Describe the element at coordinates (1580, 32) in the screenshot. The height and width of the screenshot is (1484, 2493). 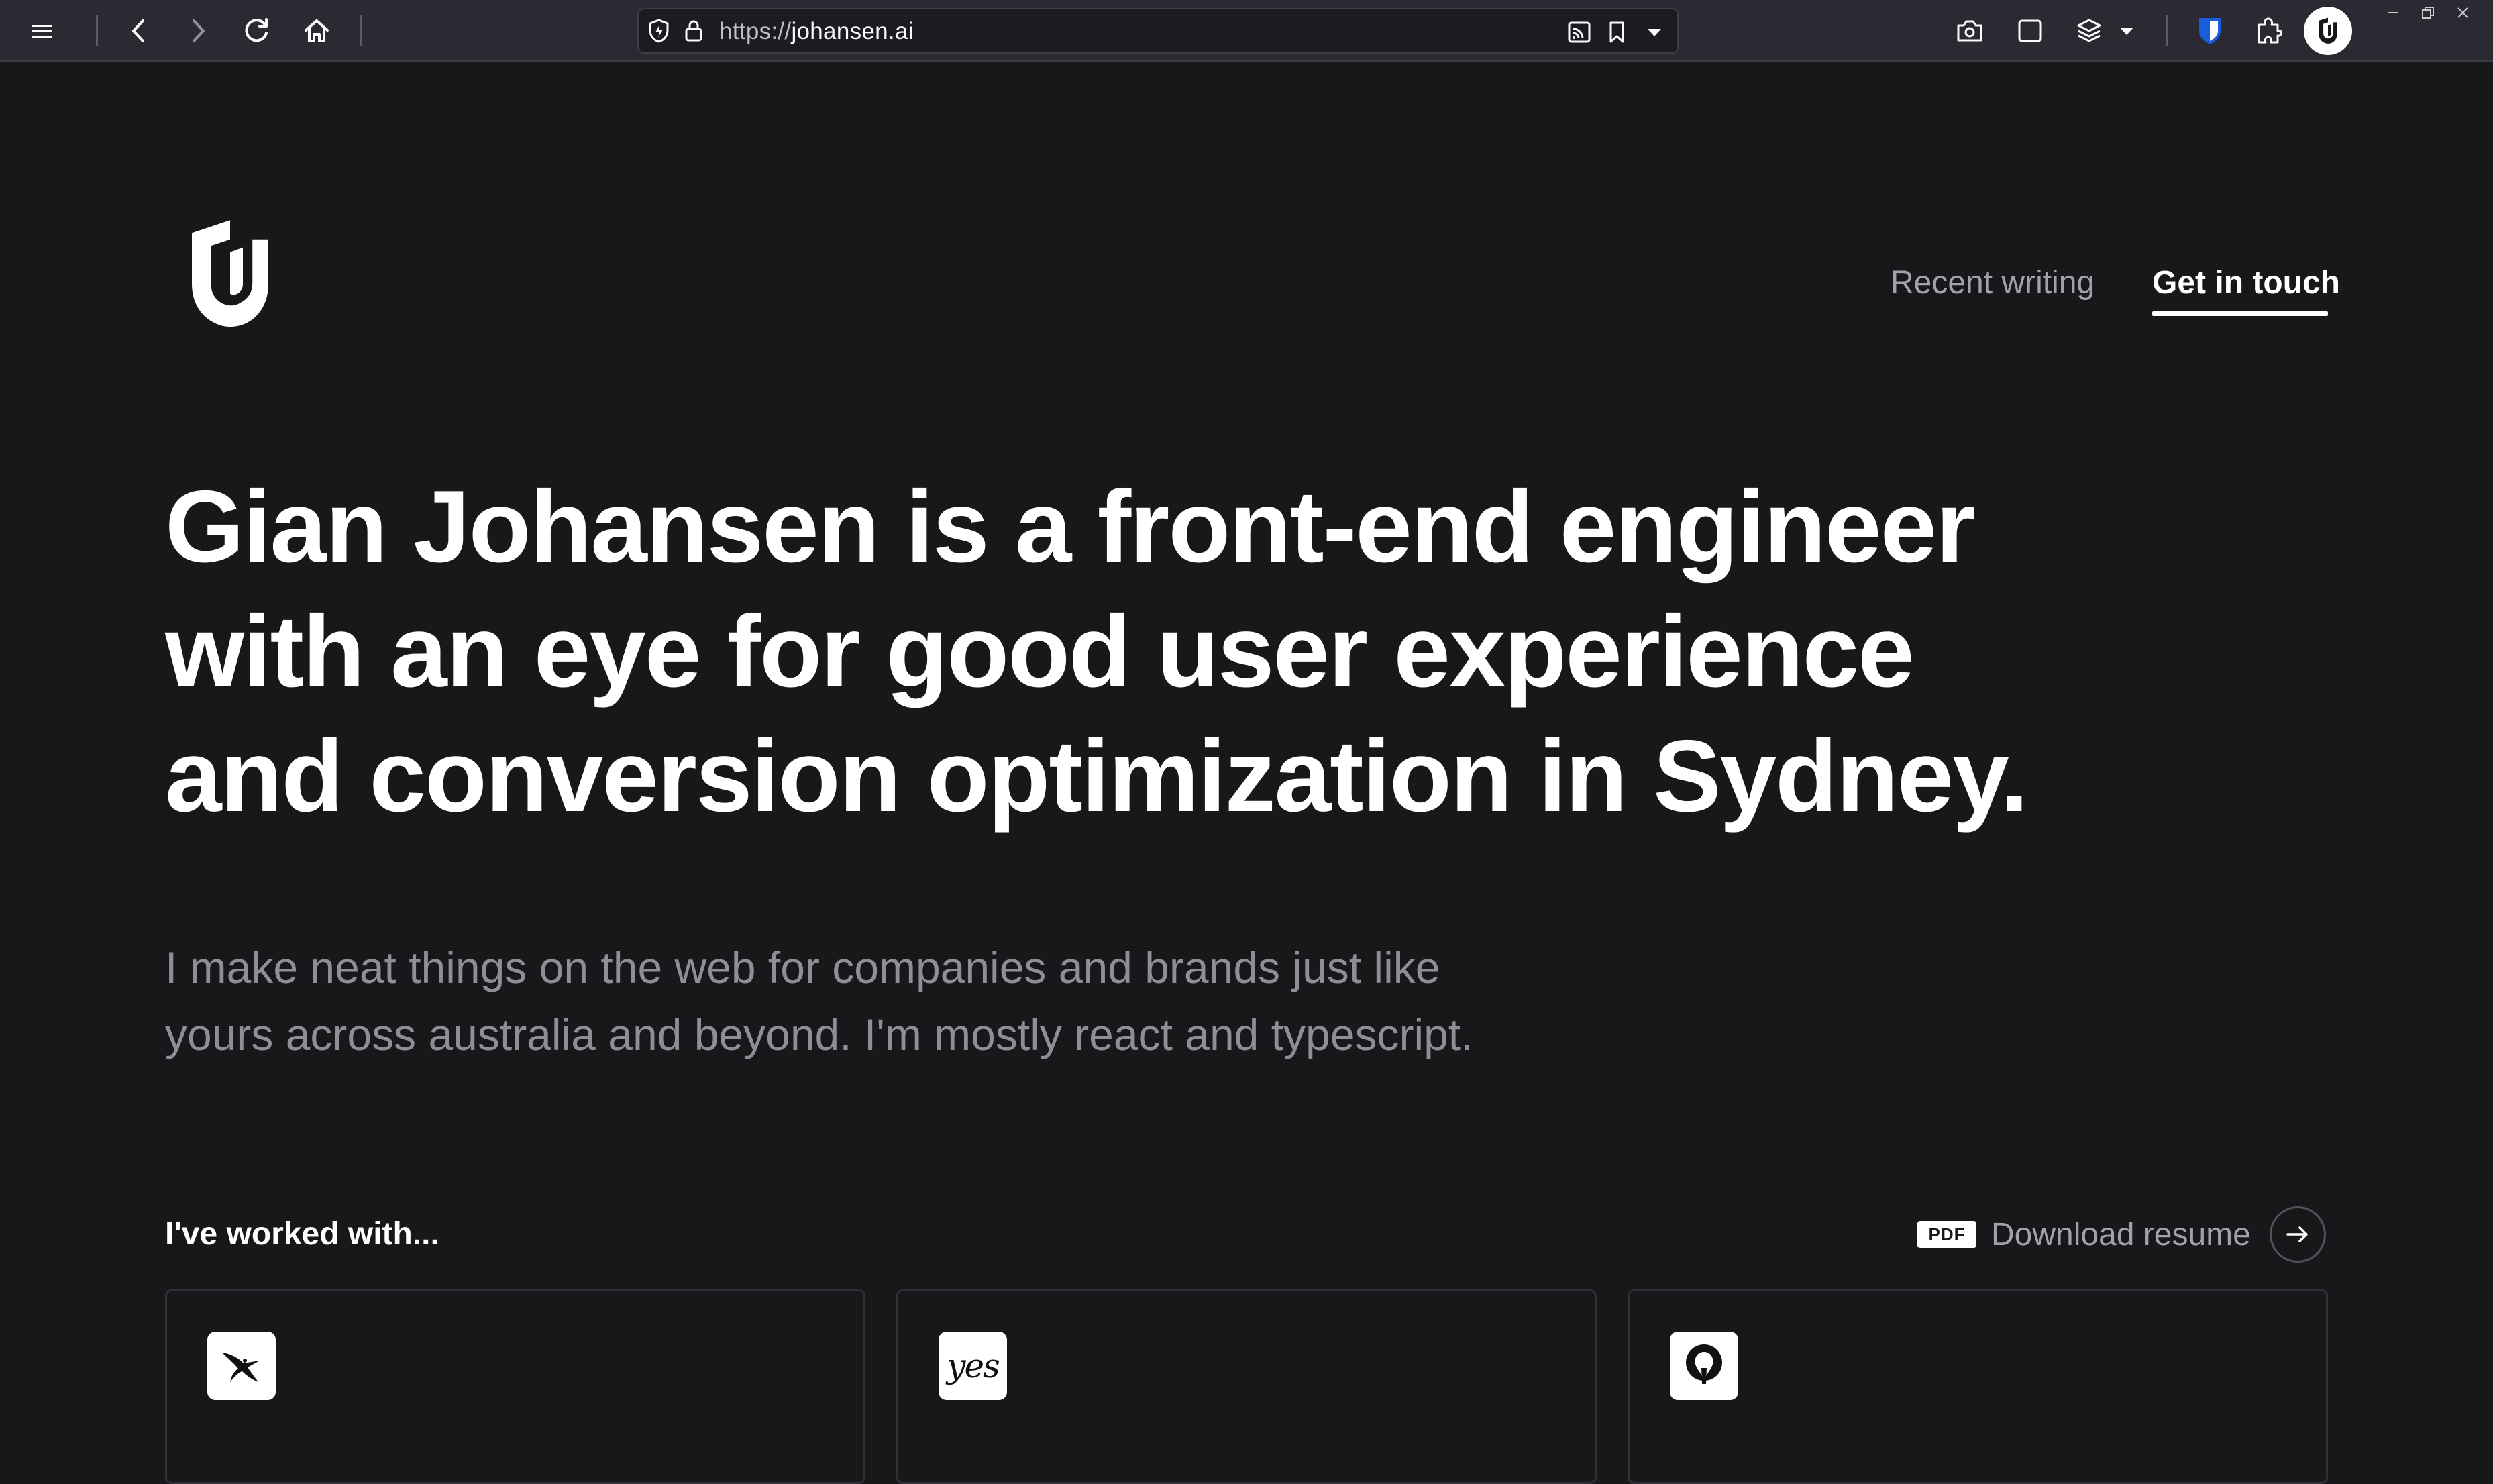
I see `reader-view-icon` at that location.